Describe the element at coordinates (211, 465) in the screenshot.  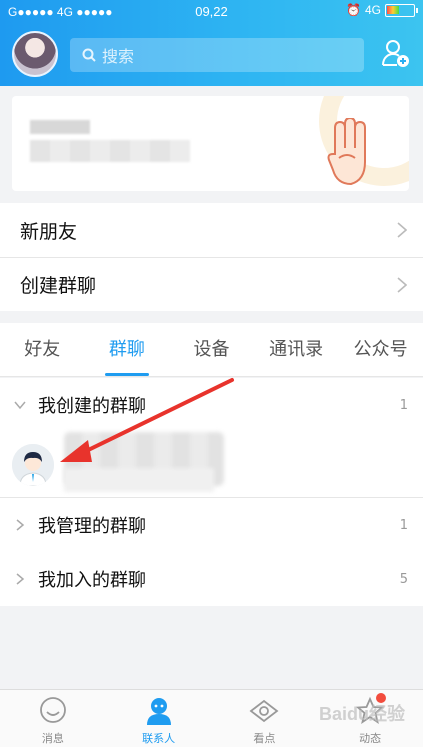
I see `list-item` at that location.